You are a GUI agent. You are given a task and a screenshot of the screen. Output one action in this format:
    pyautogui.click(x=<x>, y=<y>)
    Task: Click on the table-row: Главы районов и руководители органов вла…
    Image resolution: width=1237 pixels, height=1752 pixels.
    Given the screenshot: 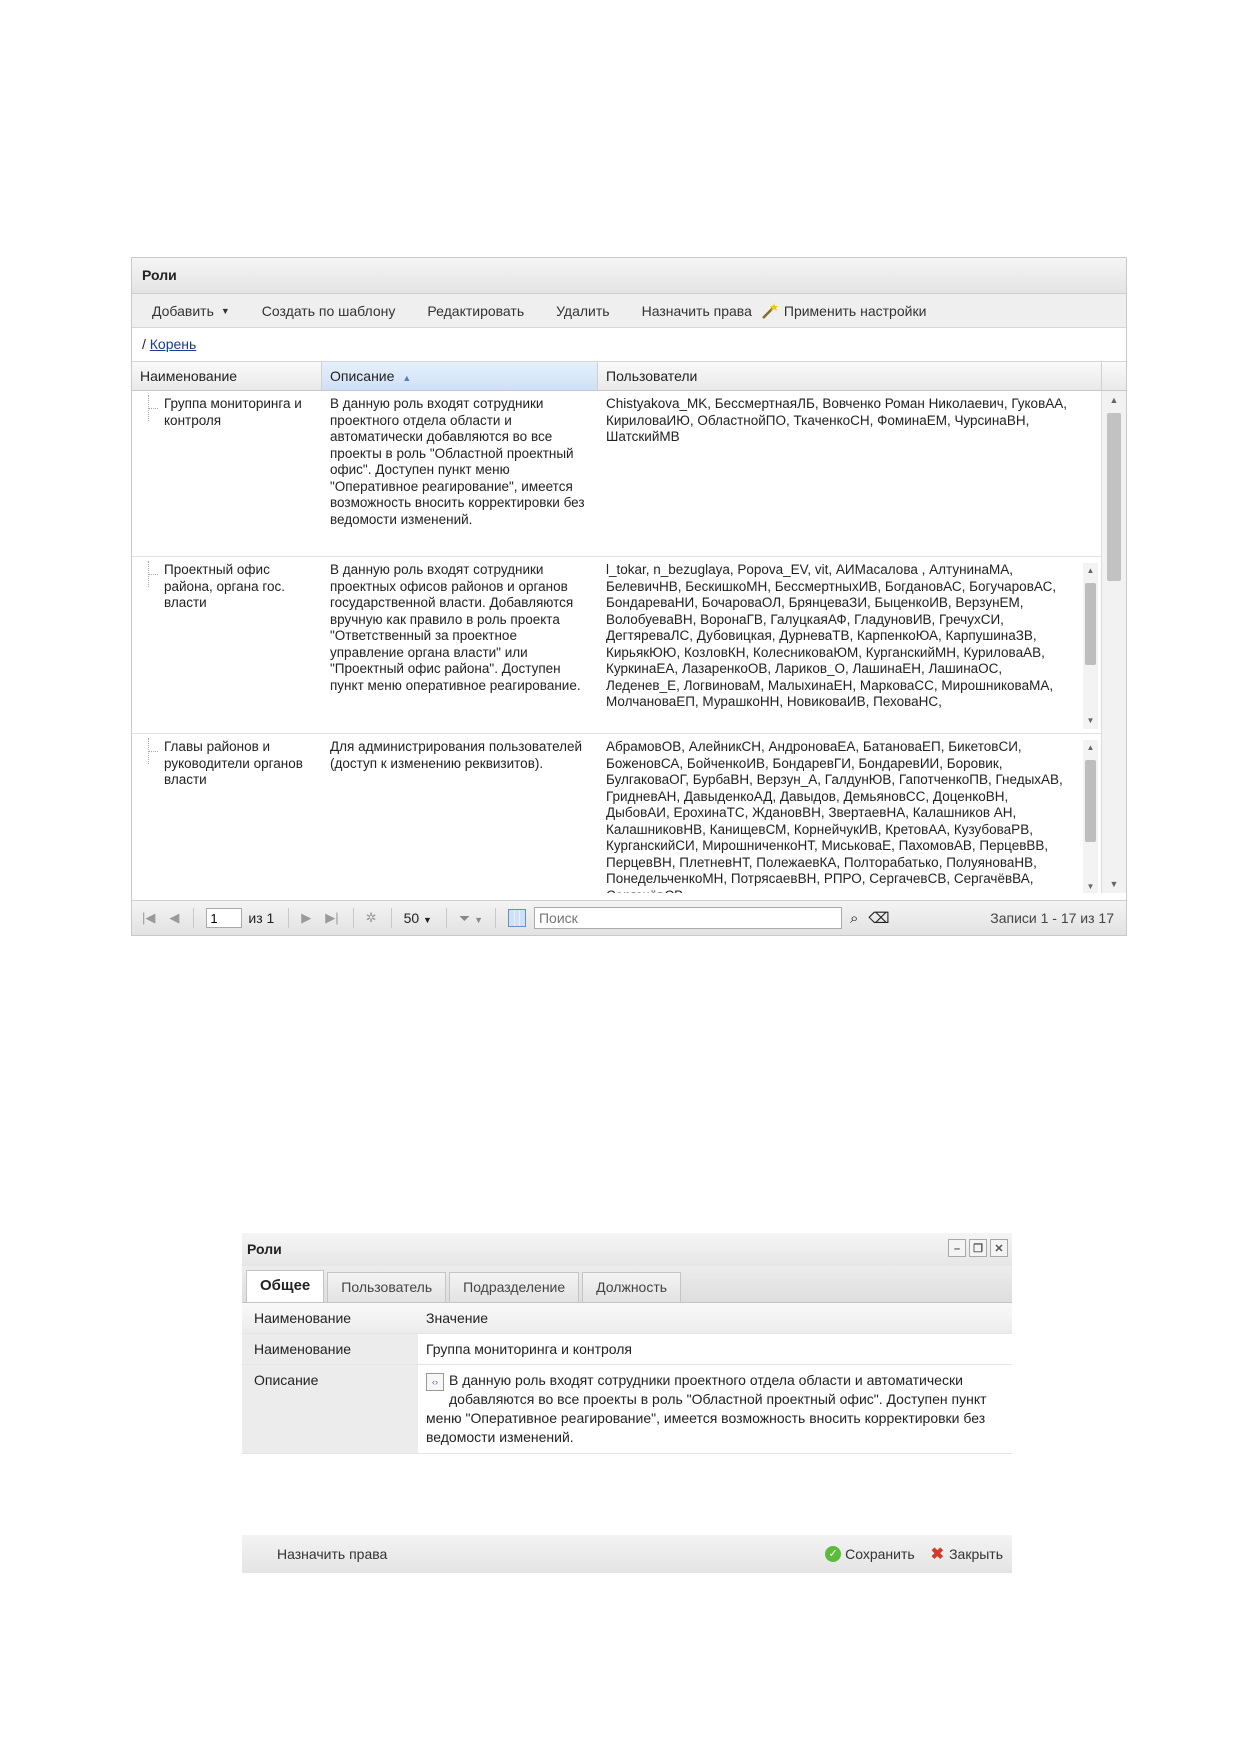 What is the action you would take?
    pyautogui.click(x=629, y=813)
    